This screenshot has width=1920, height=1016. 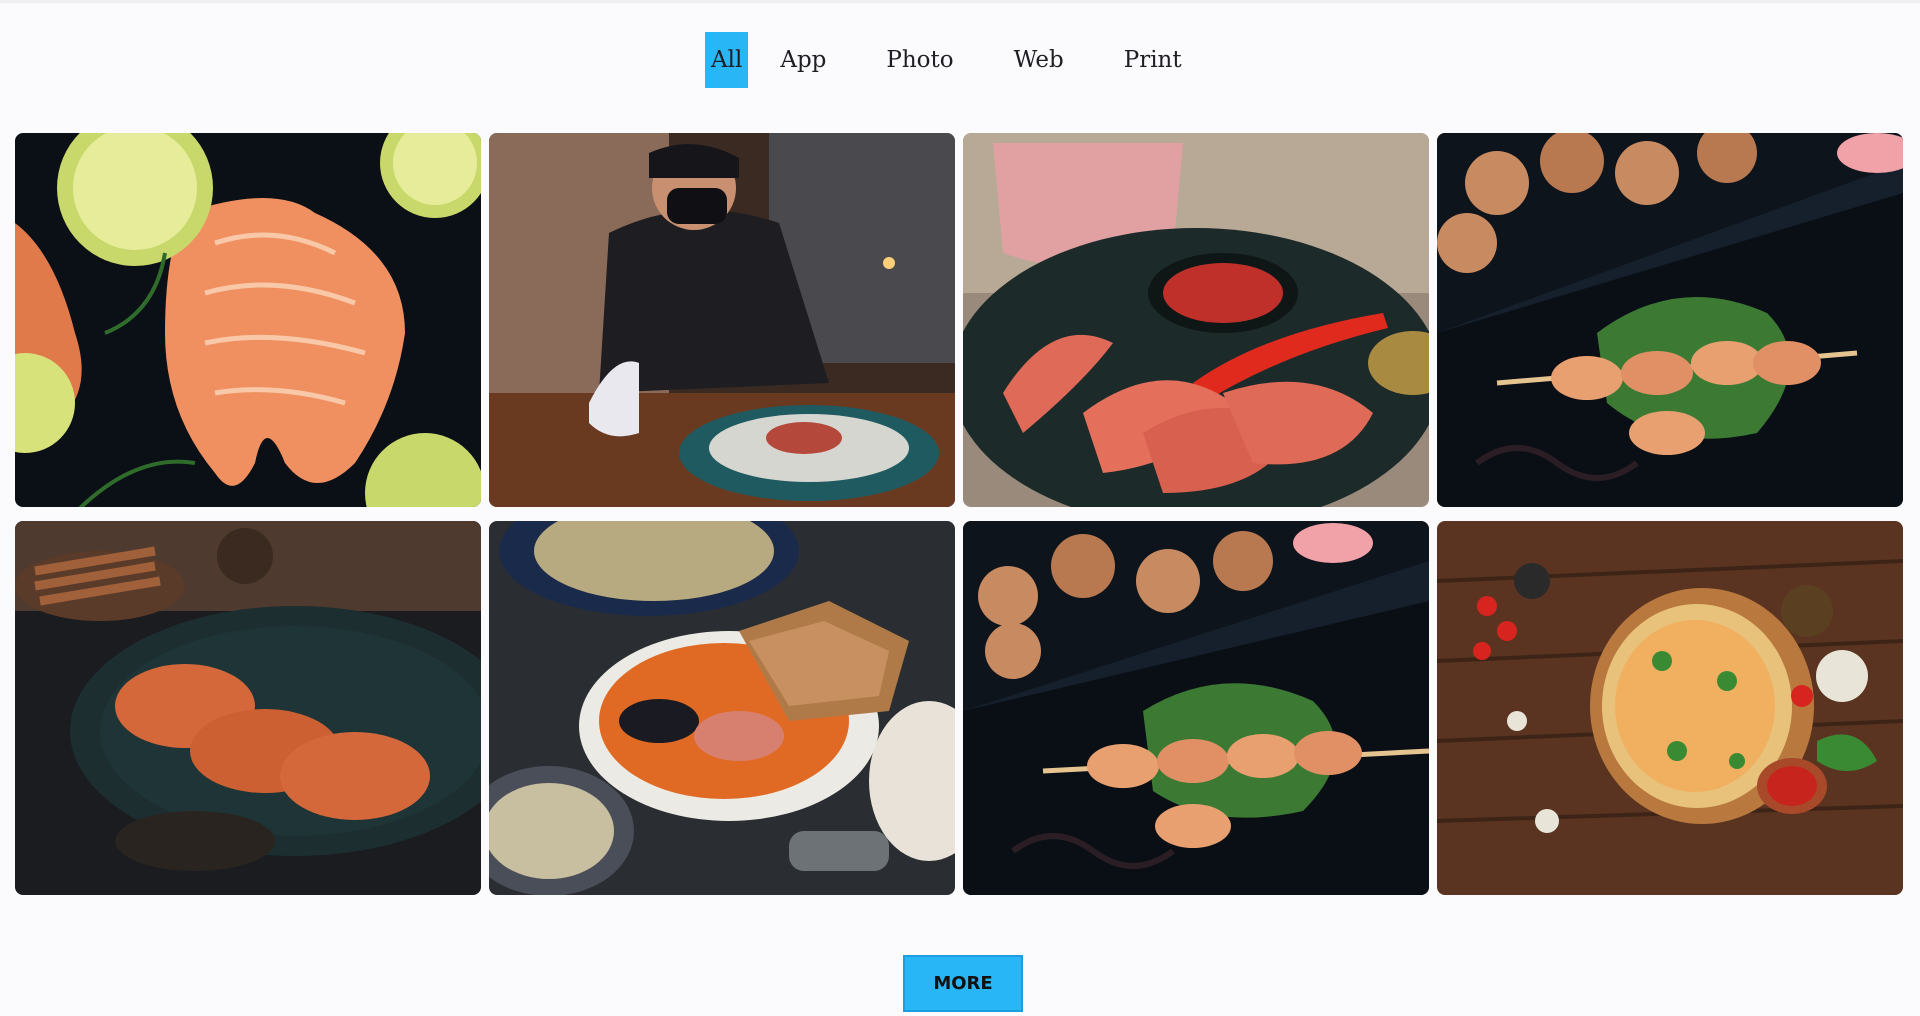 I want to click on shrimp-skewers-image, so click(x=1670, y=320).